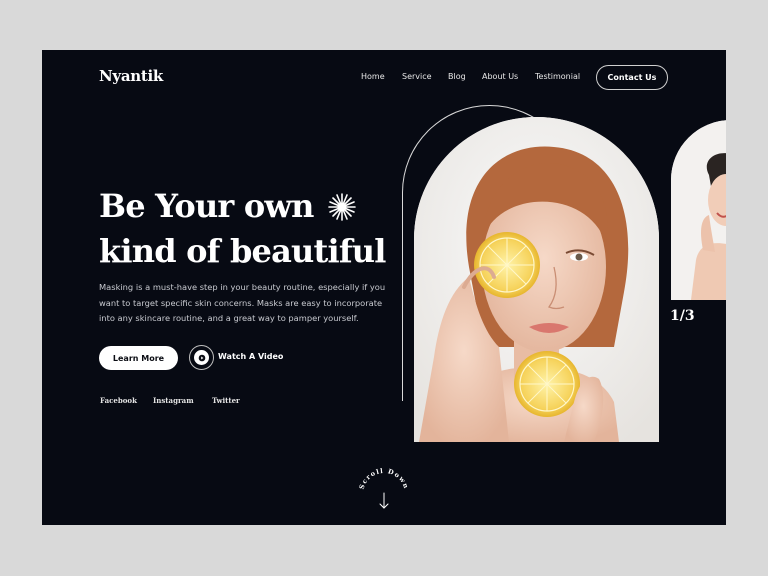 The width and height of the screenshot is (768, 576). I want to click on social-link-instagram: Instagram, so click(173, 400).